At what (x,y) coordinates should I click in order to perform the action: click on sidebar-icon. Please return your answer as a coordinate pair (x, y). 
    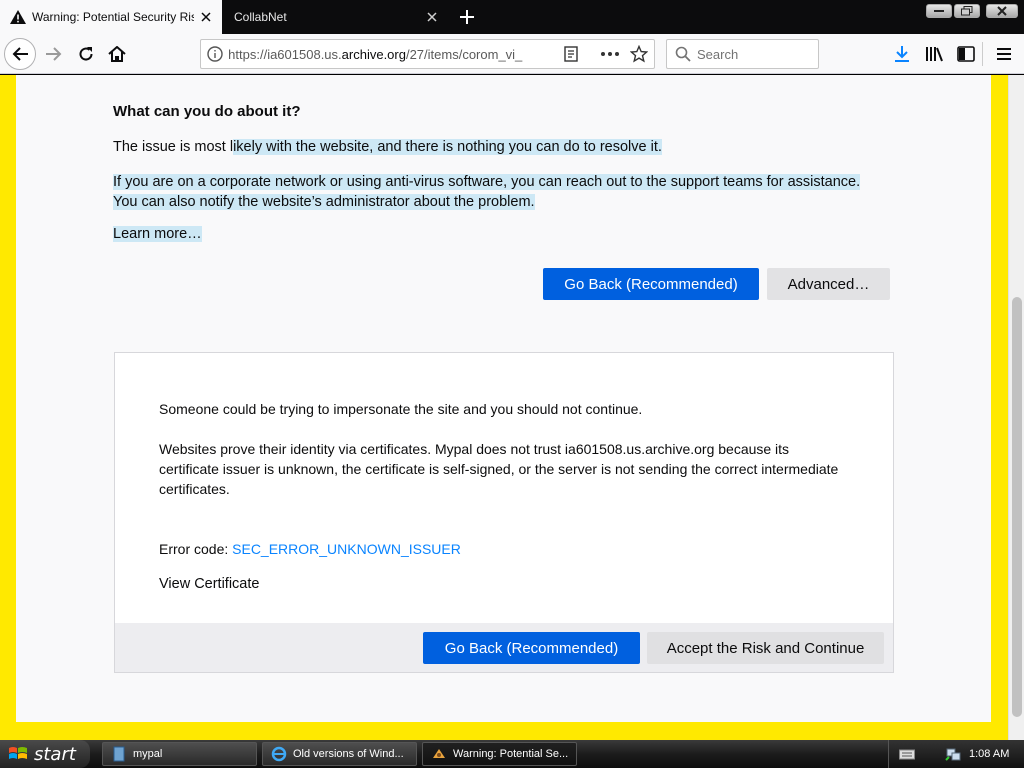
    Looking at the image, I should click on (966, 54).